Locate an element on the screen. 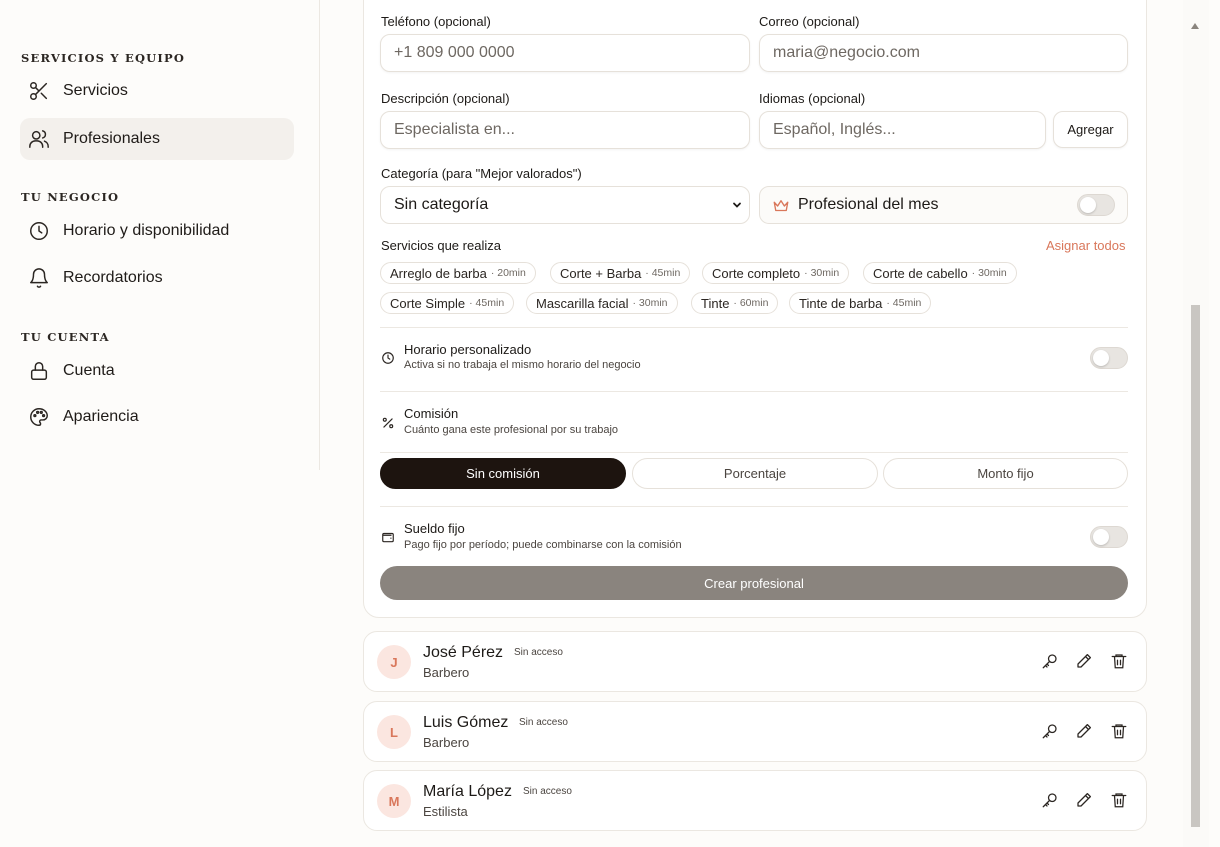  sidebar-item-recordatorios: Recordatorios is located at coordinates (157, 278).